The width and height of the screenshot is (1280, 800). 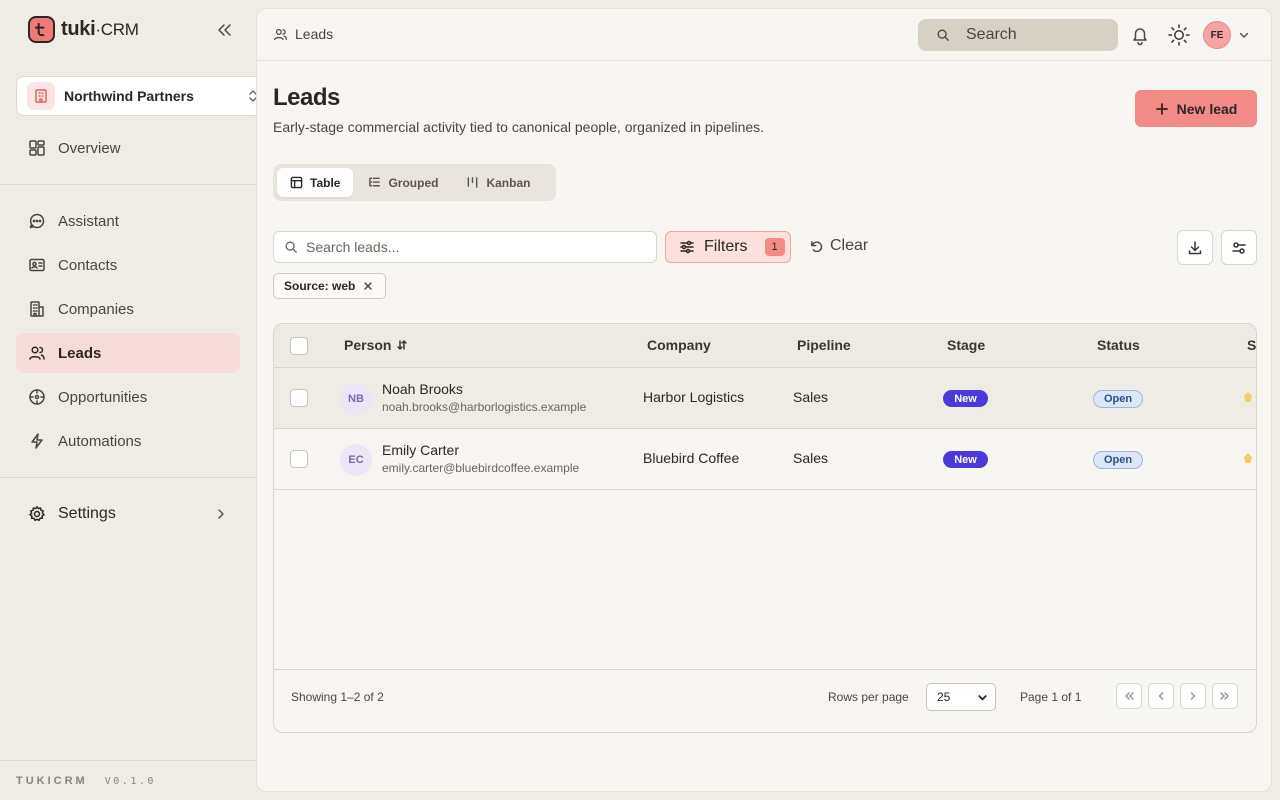 I want to click on target-icon, so click(x=37, y=397).